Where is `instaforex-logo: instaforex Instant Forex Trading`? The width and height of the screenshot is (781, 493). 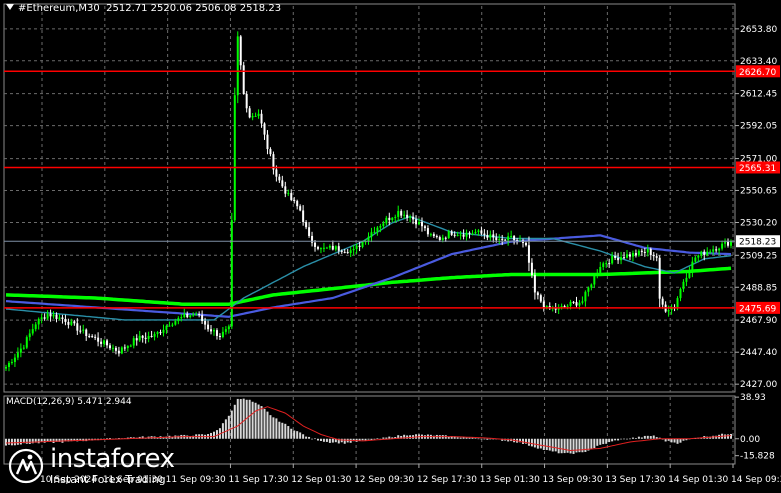 instaforex-logo: instaforex Instant Forex Trading is located at coordinates (91, 466).